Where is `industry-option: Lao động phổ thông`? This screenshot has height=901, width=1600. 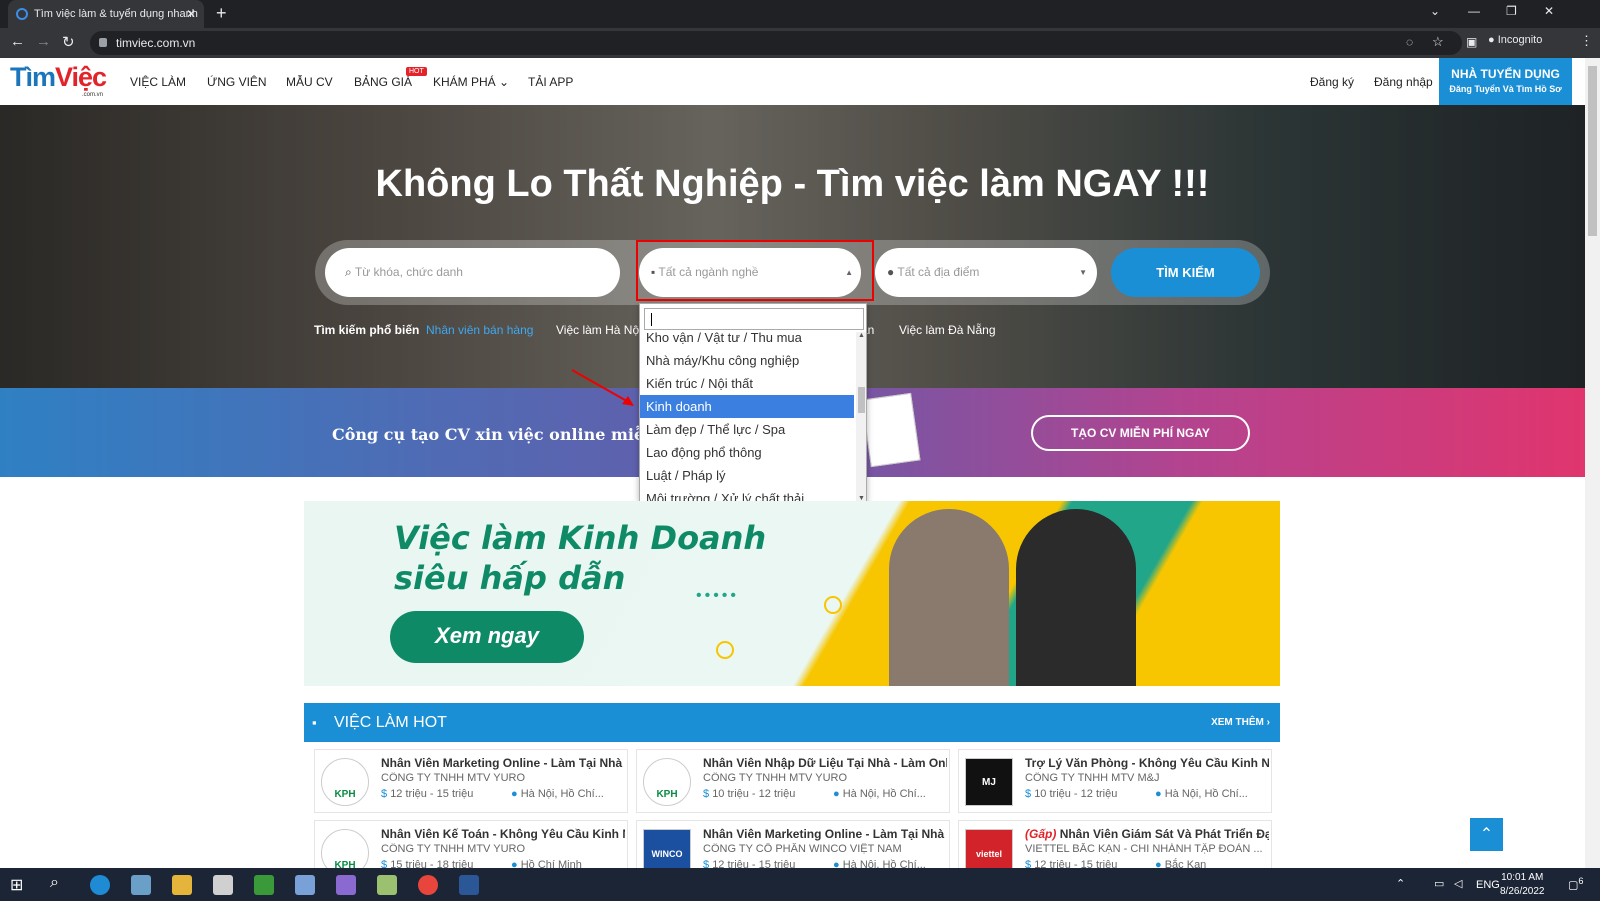
industry-option: Lao động phổ thông is located at coordinates (747, 452).